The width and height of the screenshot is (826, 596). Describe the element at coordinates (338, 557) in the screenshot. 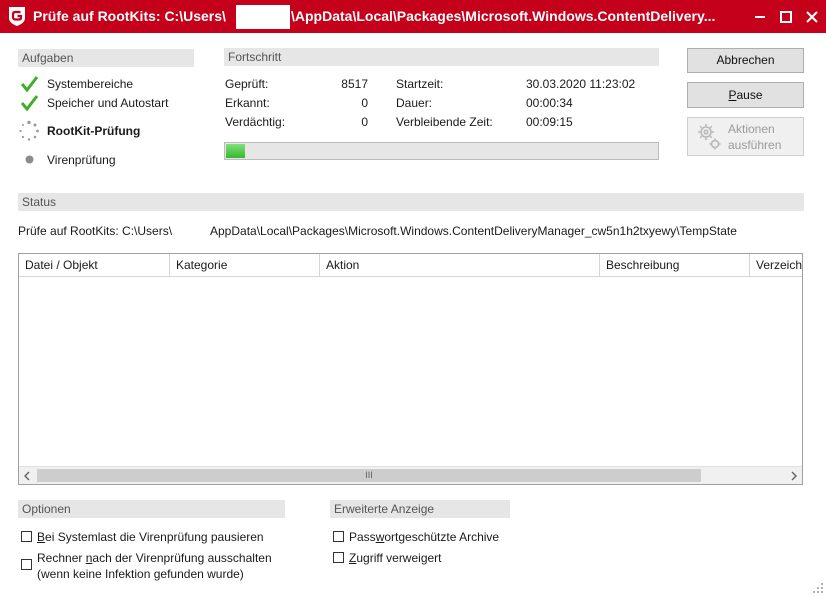

I see `access-denied-checkbox` at that location.